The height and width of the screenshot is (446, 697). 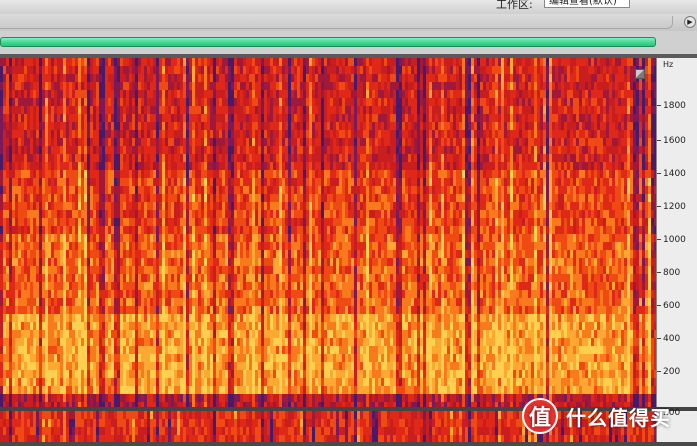 What do you see at coordinates (674, 240) in the screenshot?
I see `ruler-tick-label: 1000` at bounding box center [674, 240].